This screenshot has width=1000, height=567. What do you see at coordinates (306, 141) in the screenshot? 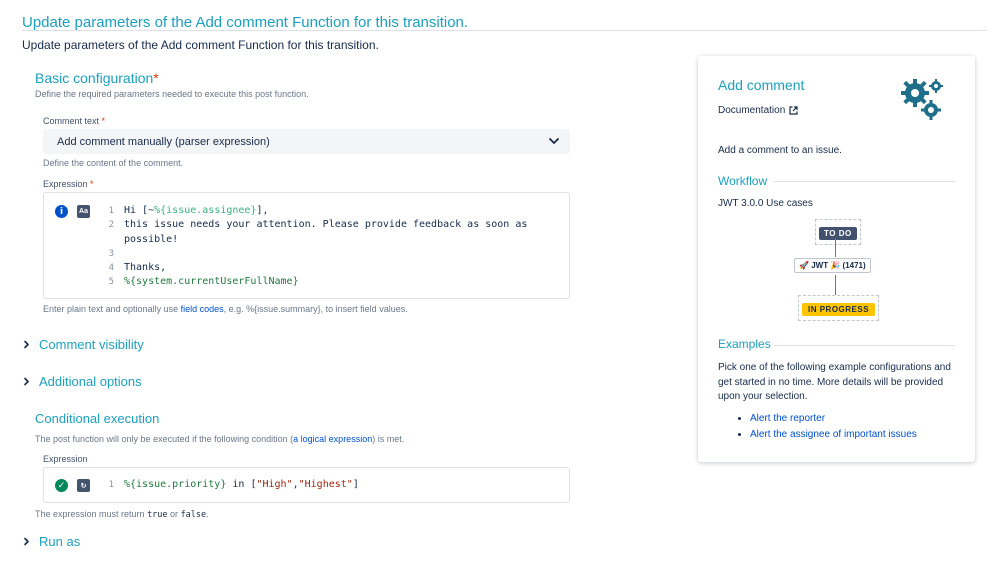
I see `comment-text-select: Add comment manually (parser expression)` at bounding box center [306, 141].